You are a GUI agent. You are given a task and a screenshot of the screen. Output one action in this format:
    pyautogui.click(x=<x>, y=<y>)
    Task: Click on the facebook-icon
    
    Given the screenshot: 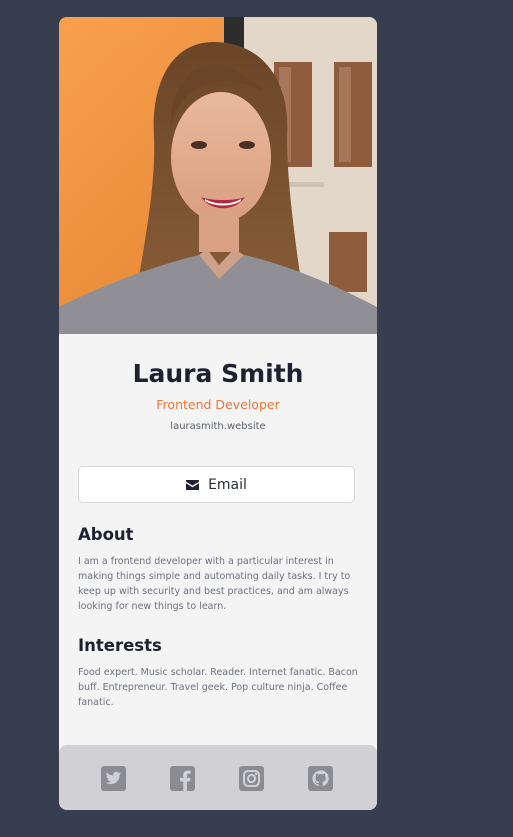 What is the action you would take?
    pyautogui.click(x=182, y=778)
    